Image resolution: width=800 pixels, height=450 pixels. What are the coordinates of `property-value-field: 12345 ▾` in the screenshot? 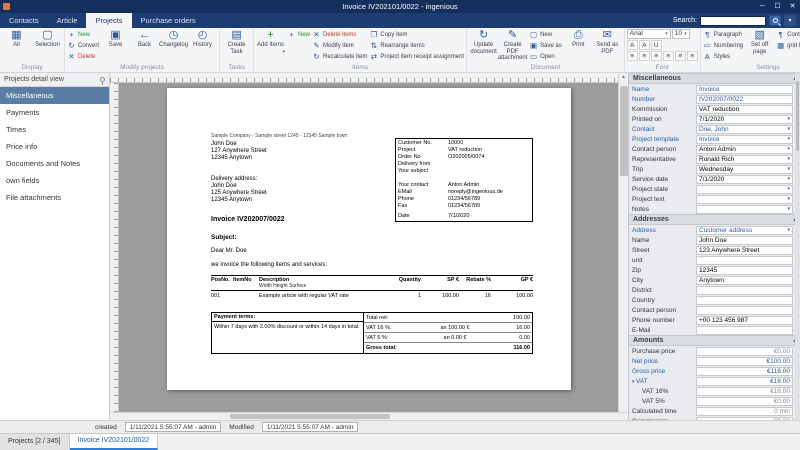 It's located at (744, 270).